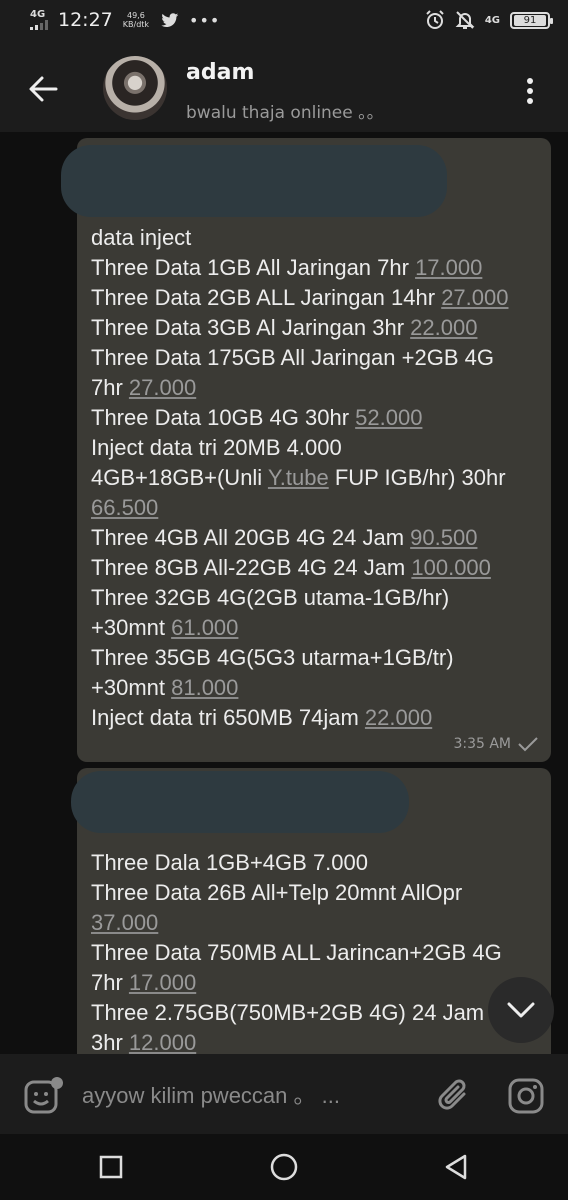 This screenshot has height=1200, width=568. I want to click on line-text: Three Dala 1GB+4GB 7.000, so click(229, 862).